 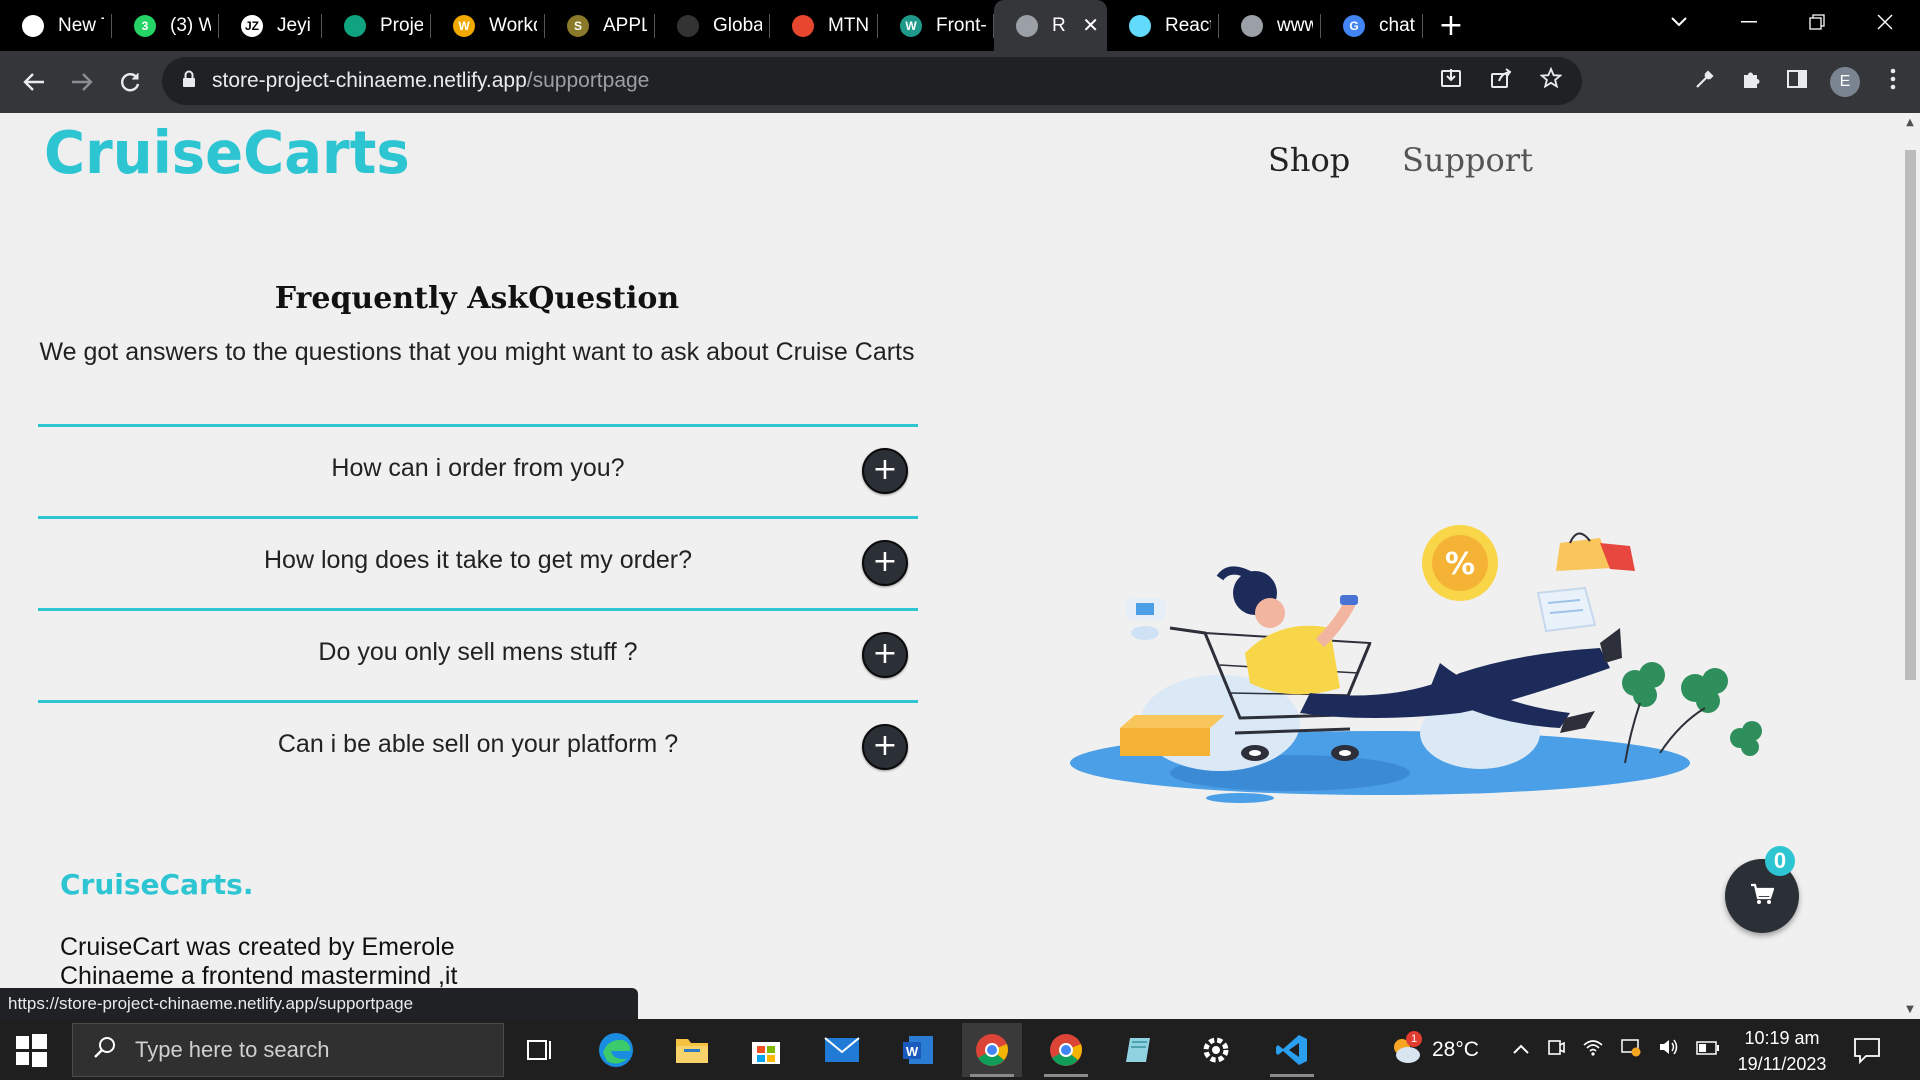 I want to click on network-alert-icon, so click(x=1631, y=1049).